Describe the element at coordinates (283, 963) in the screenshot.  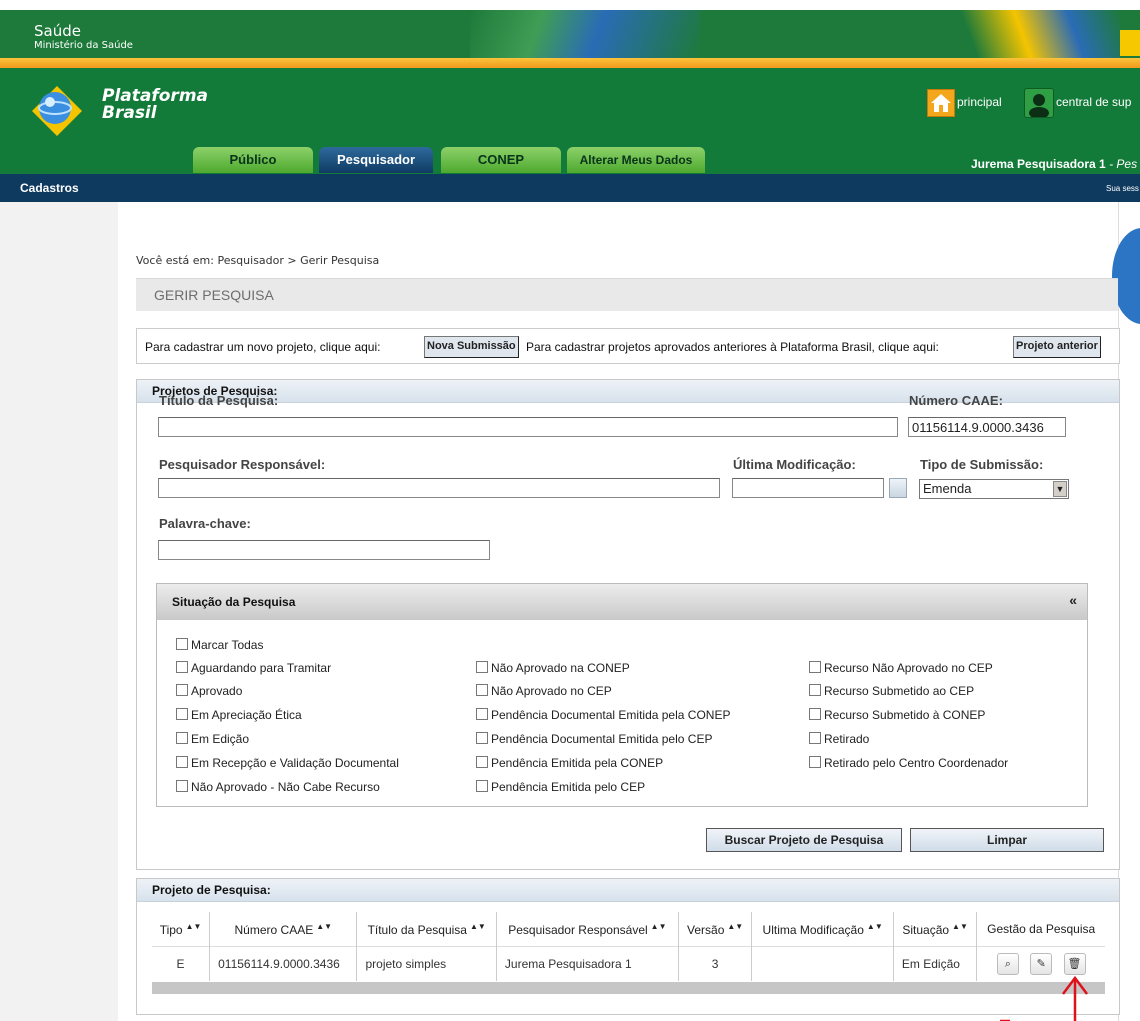
I see `cell-caae: 01156114.9.0000.3436` at that location.